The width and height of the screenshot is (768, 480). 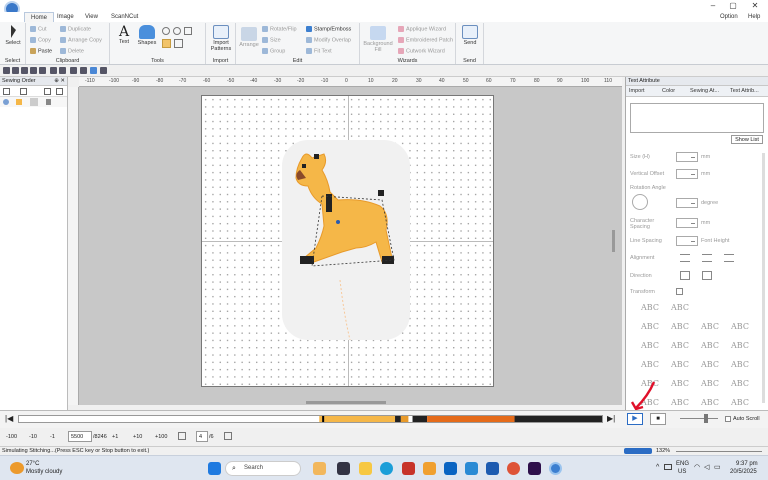 I want to click on rotation-dial, so click(x=640, y=202).